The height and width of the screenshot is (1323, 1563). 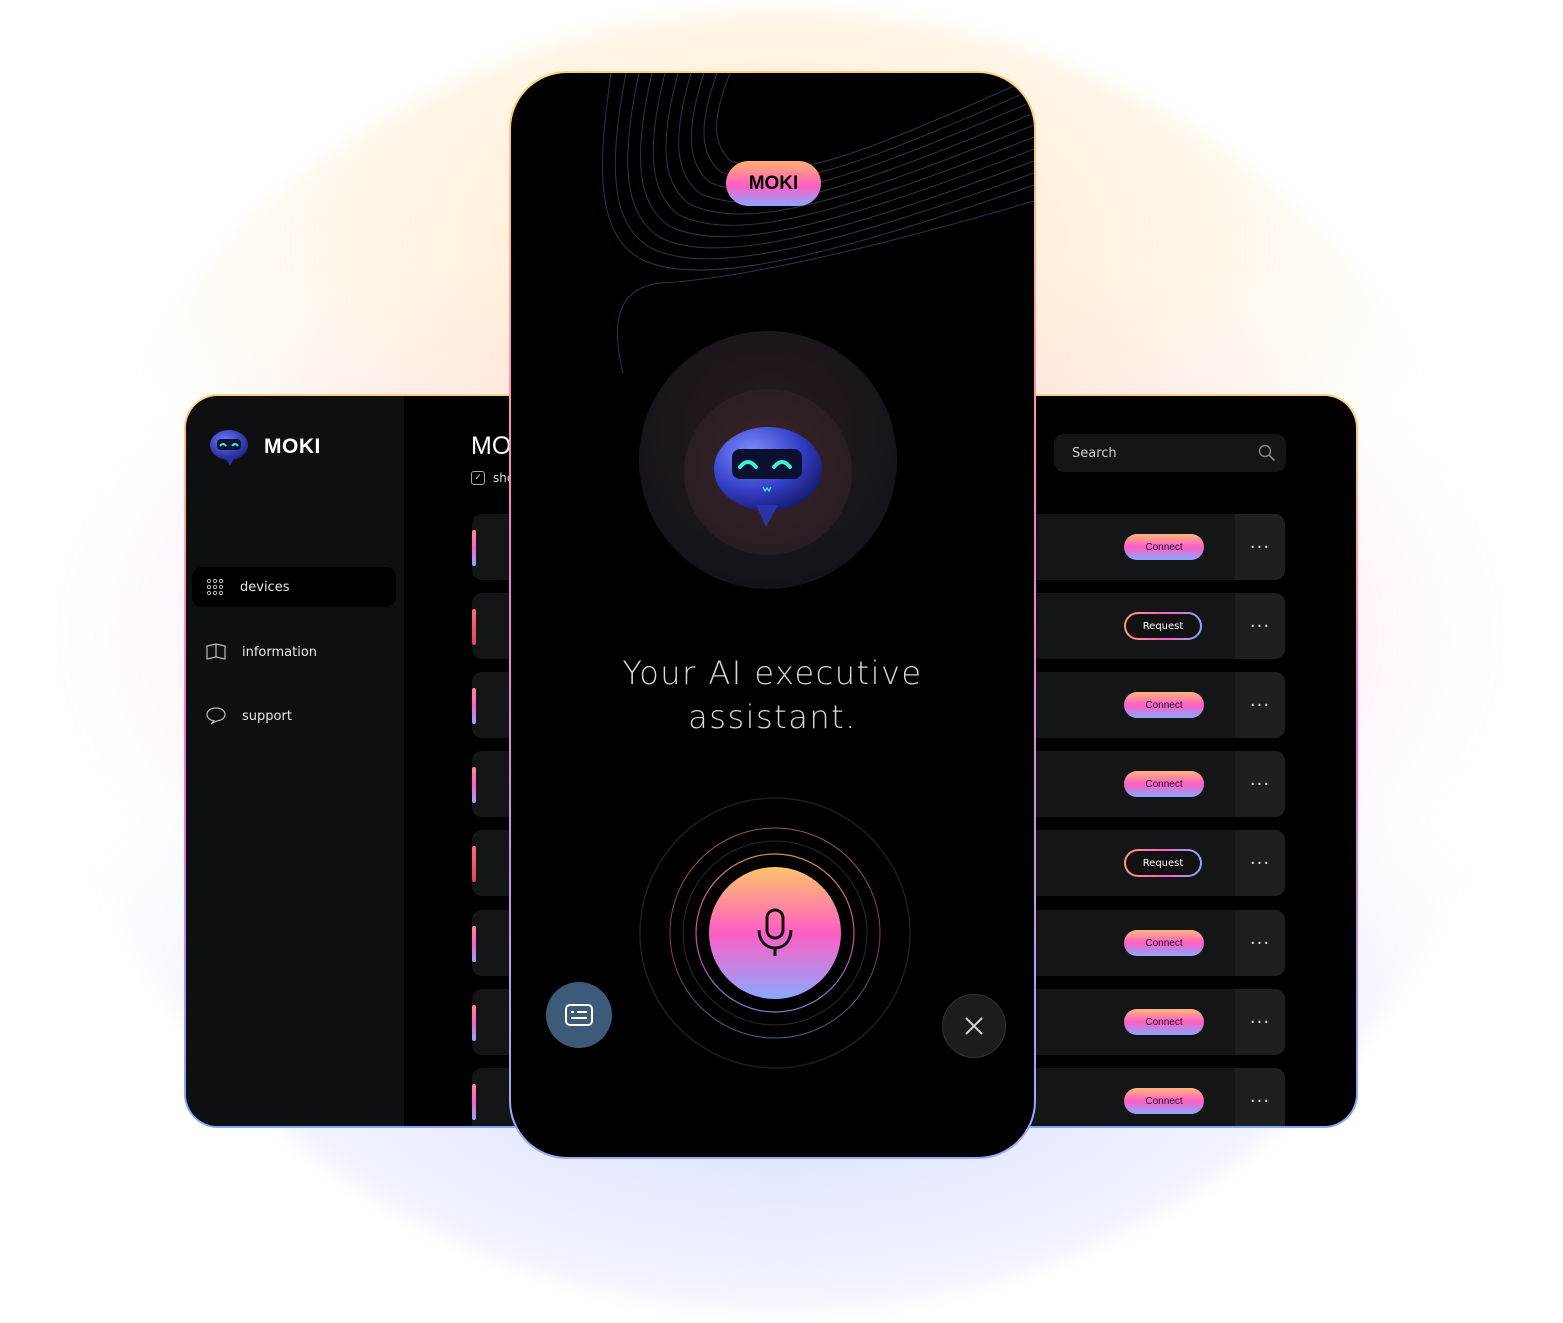 What do you see at coordinates (1170, 453) in the screenshot?
I see `search-input: Search` at bounding box center [1170, 453].